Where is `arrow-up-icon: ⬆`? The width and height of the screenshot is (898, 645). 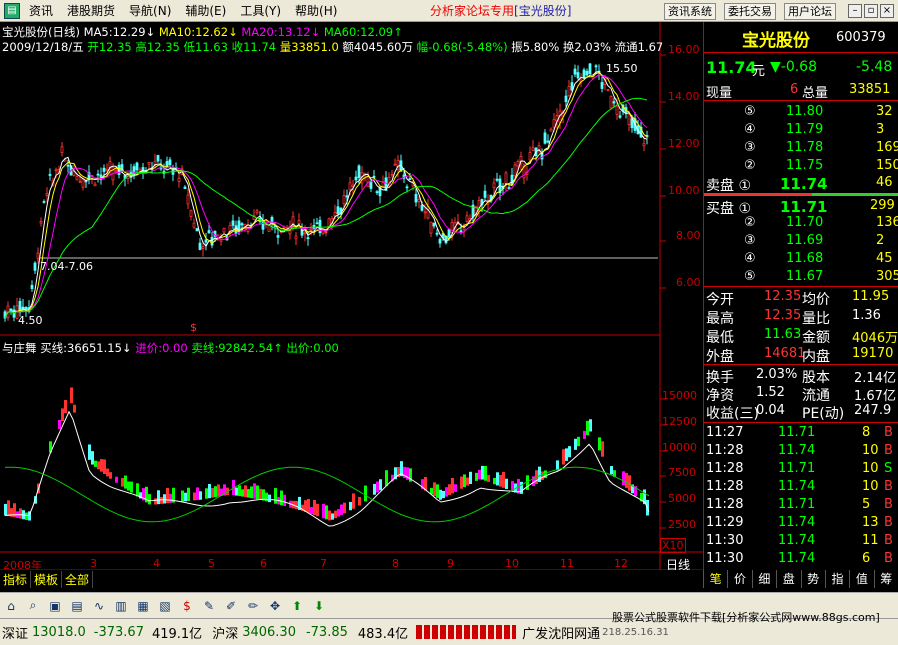 arrow-up-icon: ⬆ is located at coordinates (297, 606).